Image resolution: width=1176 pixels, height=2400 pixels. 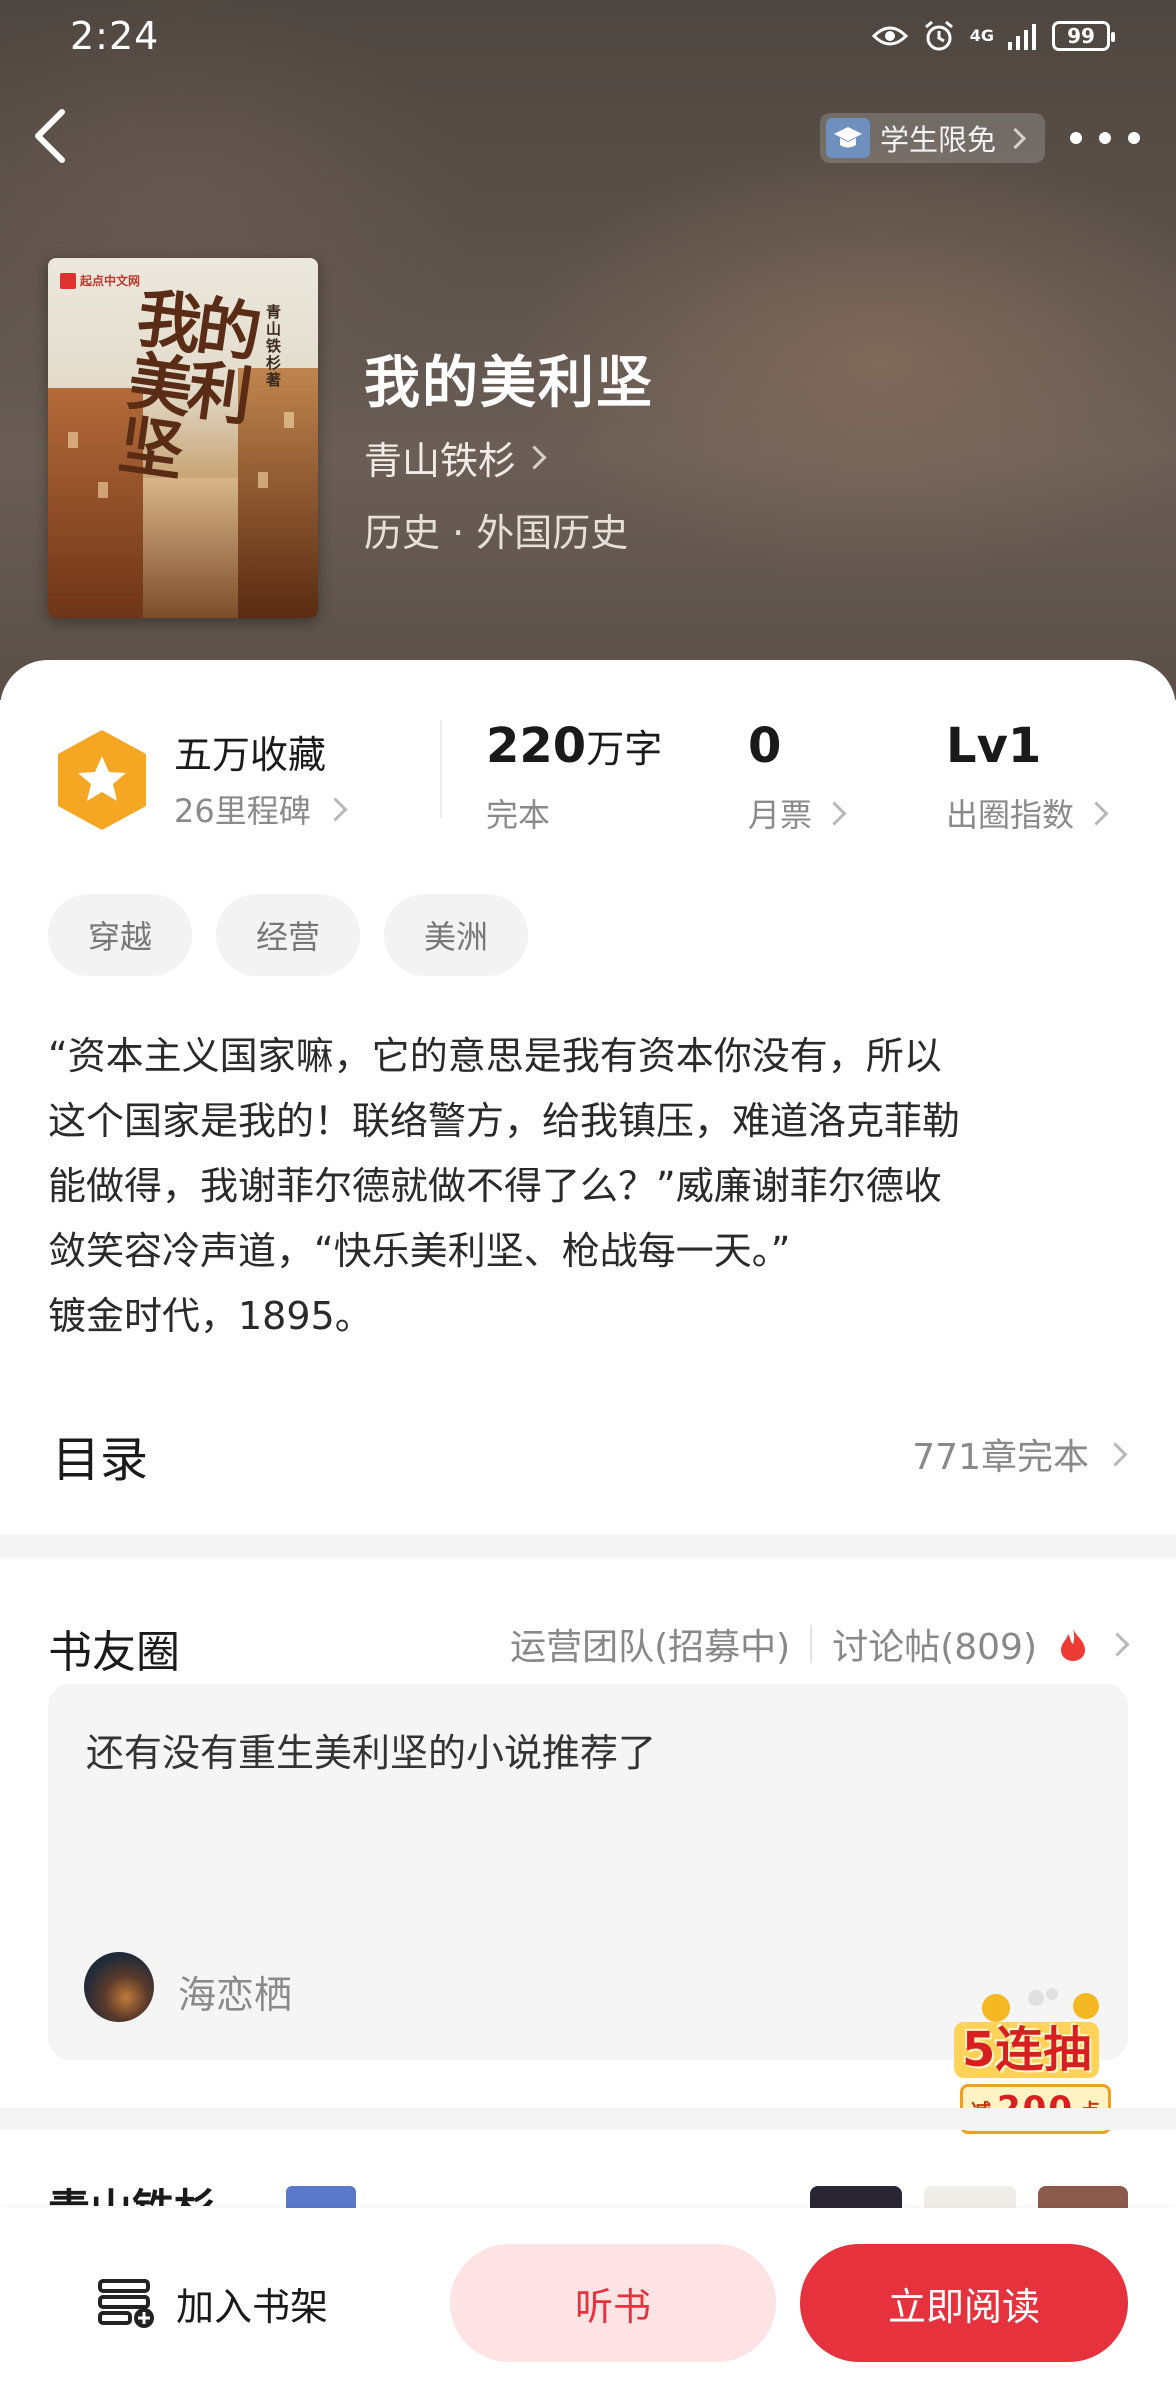 I want to click on discussions-link: 讨论帖(809), so click(x=934, y=1644).